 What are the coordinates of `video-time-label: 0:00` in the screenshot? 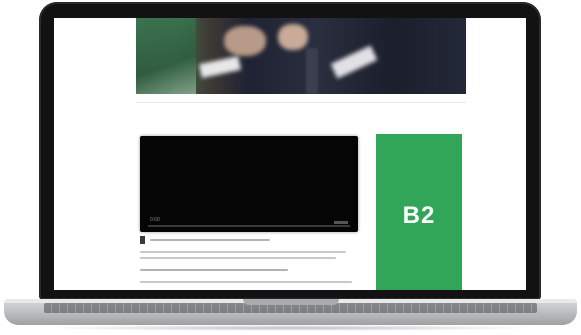 It's located at (155, 220).